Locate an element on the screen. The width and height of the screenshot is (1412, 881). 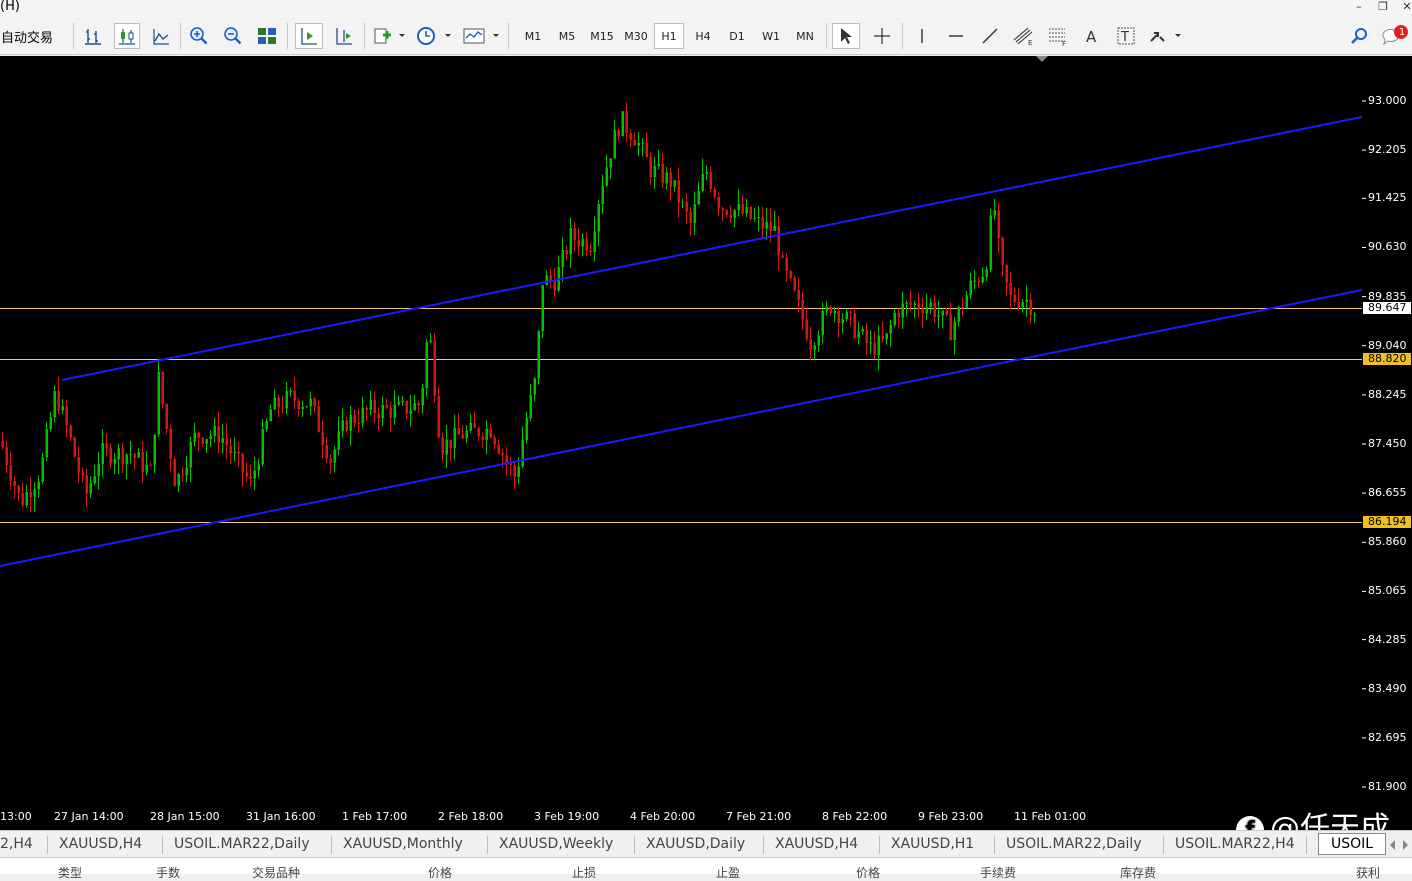
tile-windows-button is located at coordinates (267, 36).